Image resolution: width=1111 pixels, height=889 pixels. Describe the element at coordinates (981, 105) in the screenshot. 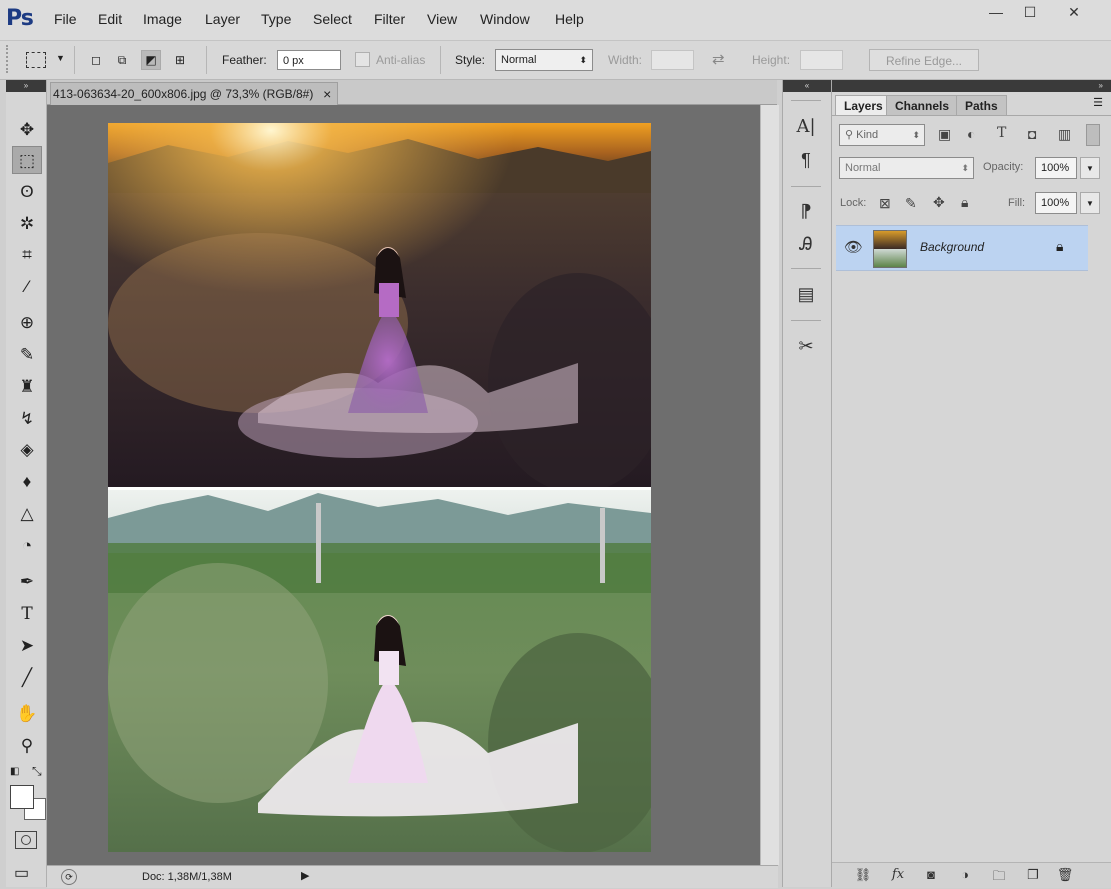

I see `tab-paths: Paths` at that location.